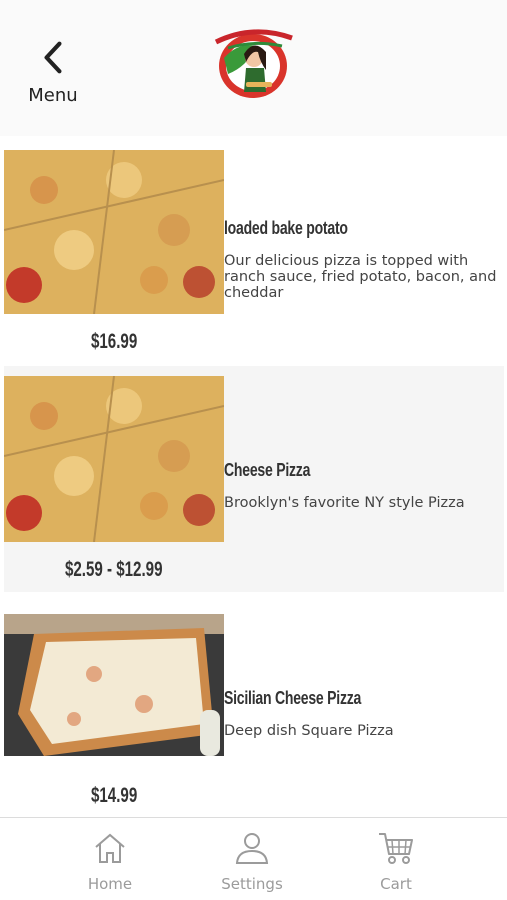 The width and height of the screenshot is (507, 900). What do you see at coordinates (110, 884) in the screenshot?
I see `nav-home-label: Home` at bounding box center [110, 884].